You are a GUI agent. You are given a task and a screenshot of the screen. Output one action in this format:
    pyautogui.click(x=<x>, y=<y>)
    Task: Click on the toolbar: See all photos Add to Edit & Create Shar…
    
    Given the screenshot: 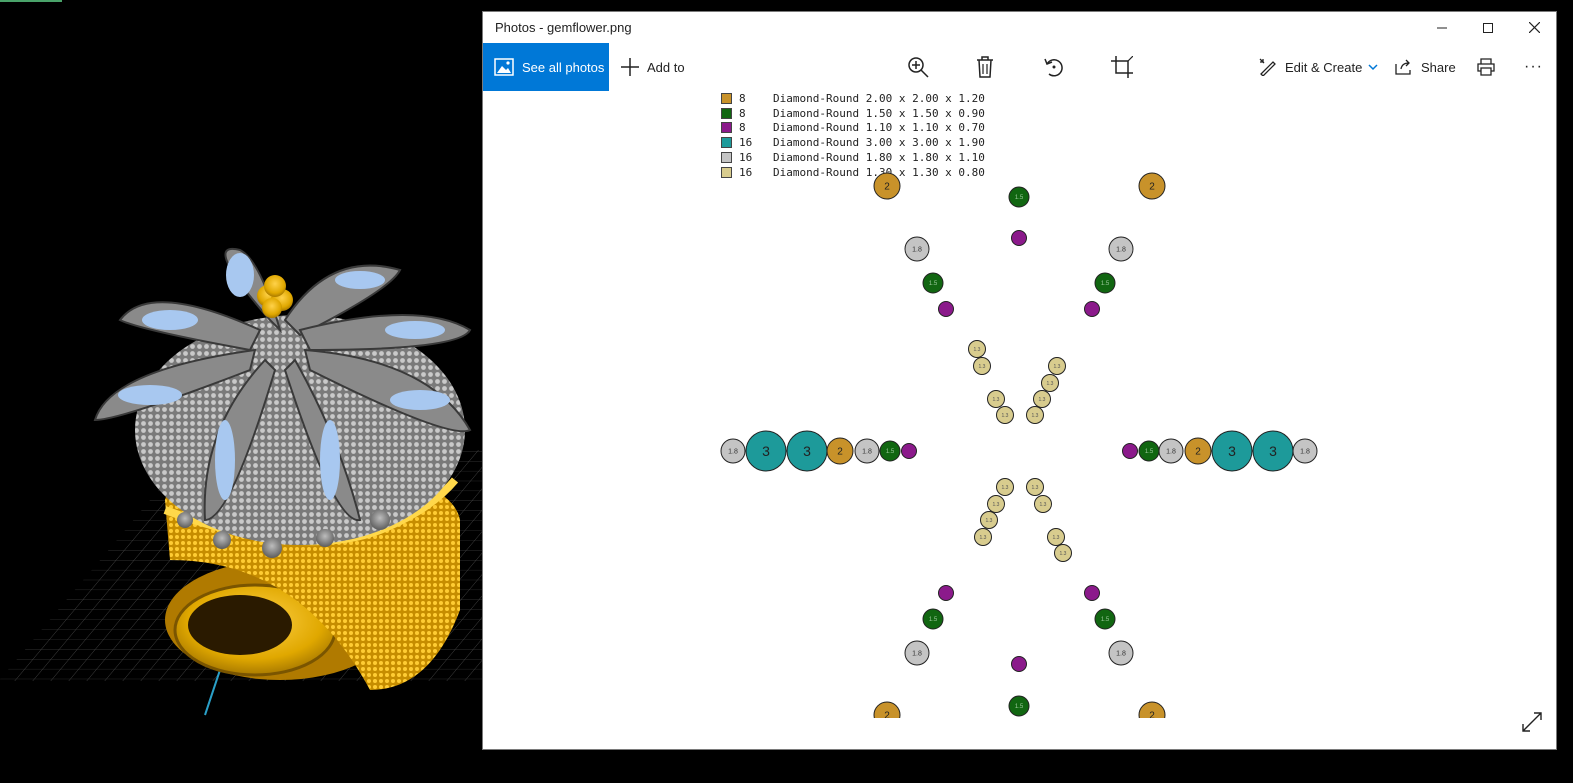 What is the action you would take?
    pyautogui.click(x=1019, y=67)
    